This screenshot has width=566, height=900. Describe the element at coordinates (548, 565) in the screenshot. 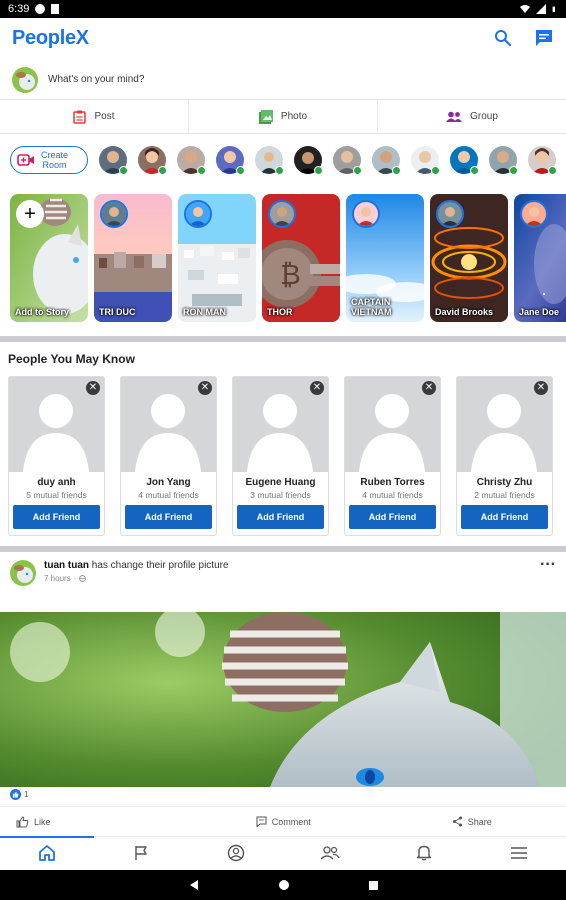

I see `more-options-icon: ···` at that location.